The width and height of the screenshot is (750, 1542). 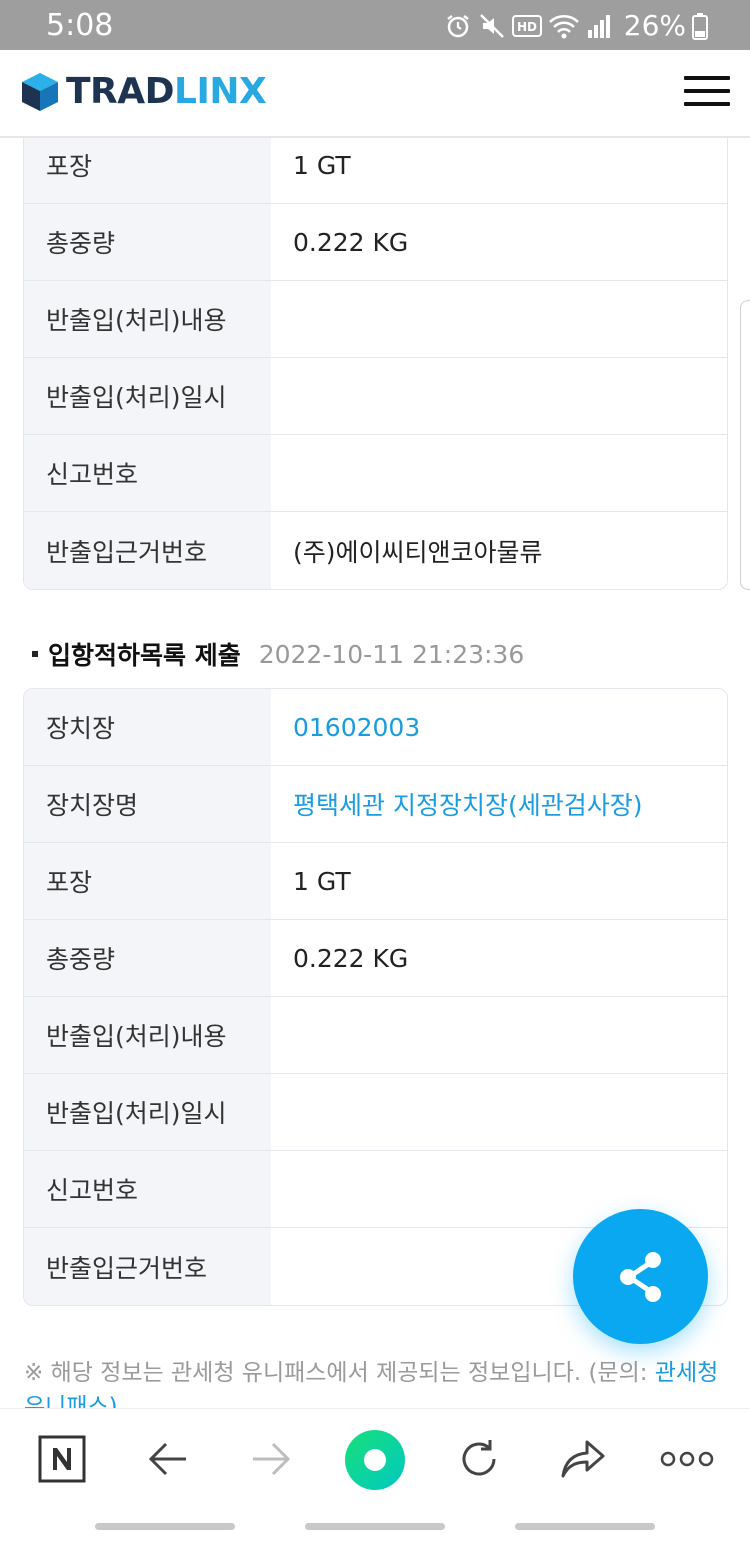 I want to click on row-value: (주)에이씨티앤코아물류, so click(x=418, y=552).